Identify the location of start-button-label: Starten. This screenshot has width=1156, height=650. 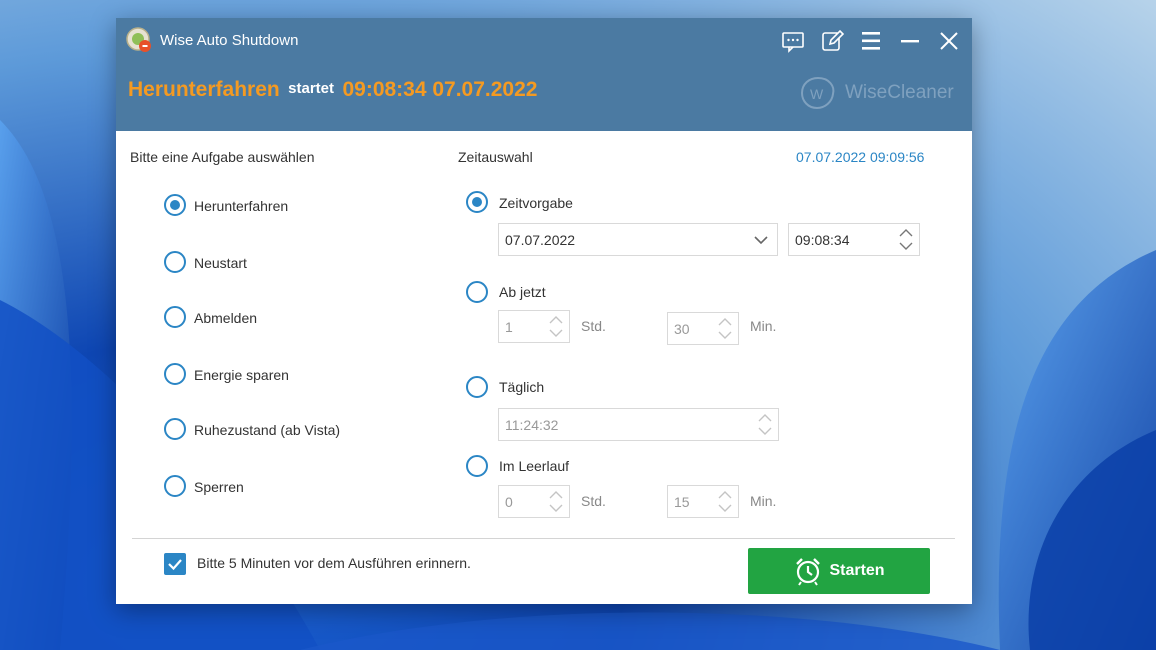
(857, 570).